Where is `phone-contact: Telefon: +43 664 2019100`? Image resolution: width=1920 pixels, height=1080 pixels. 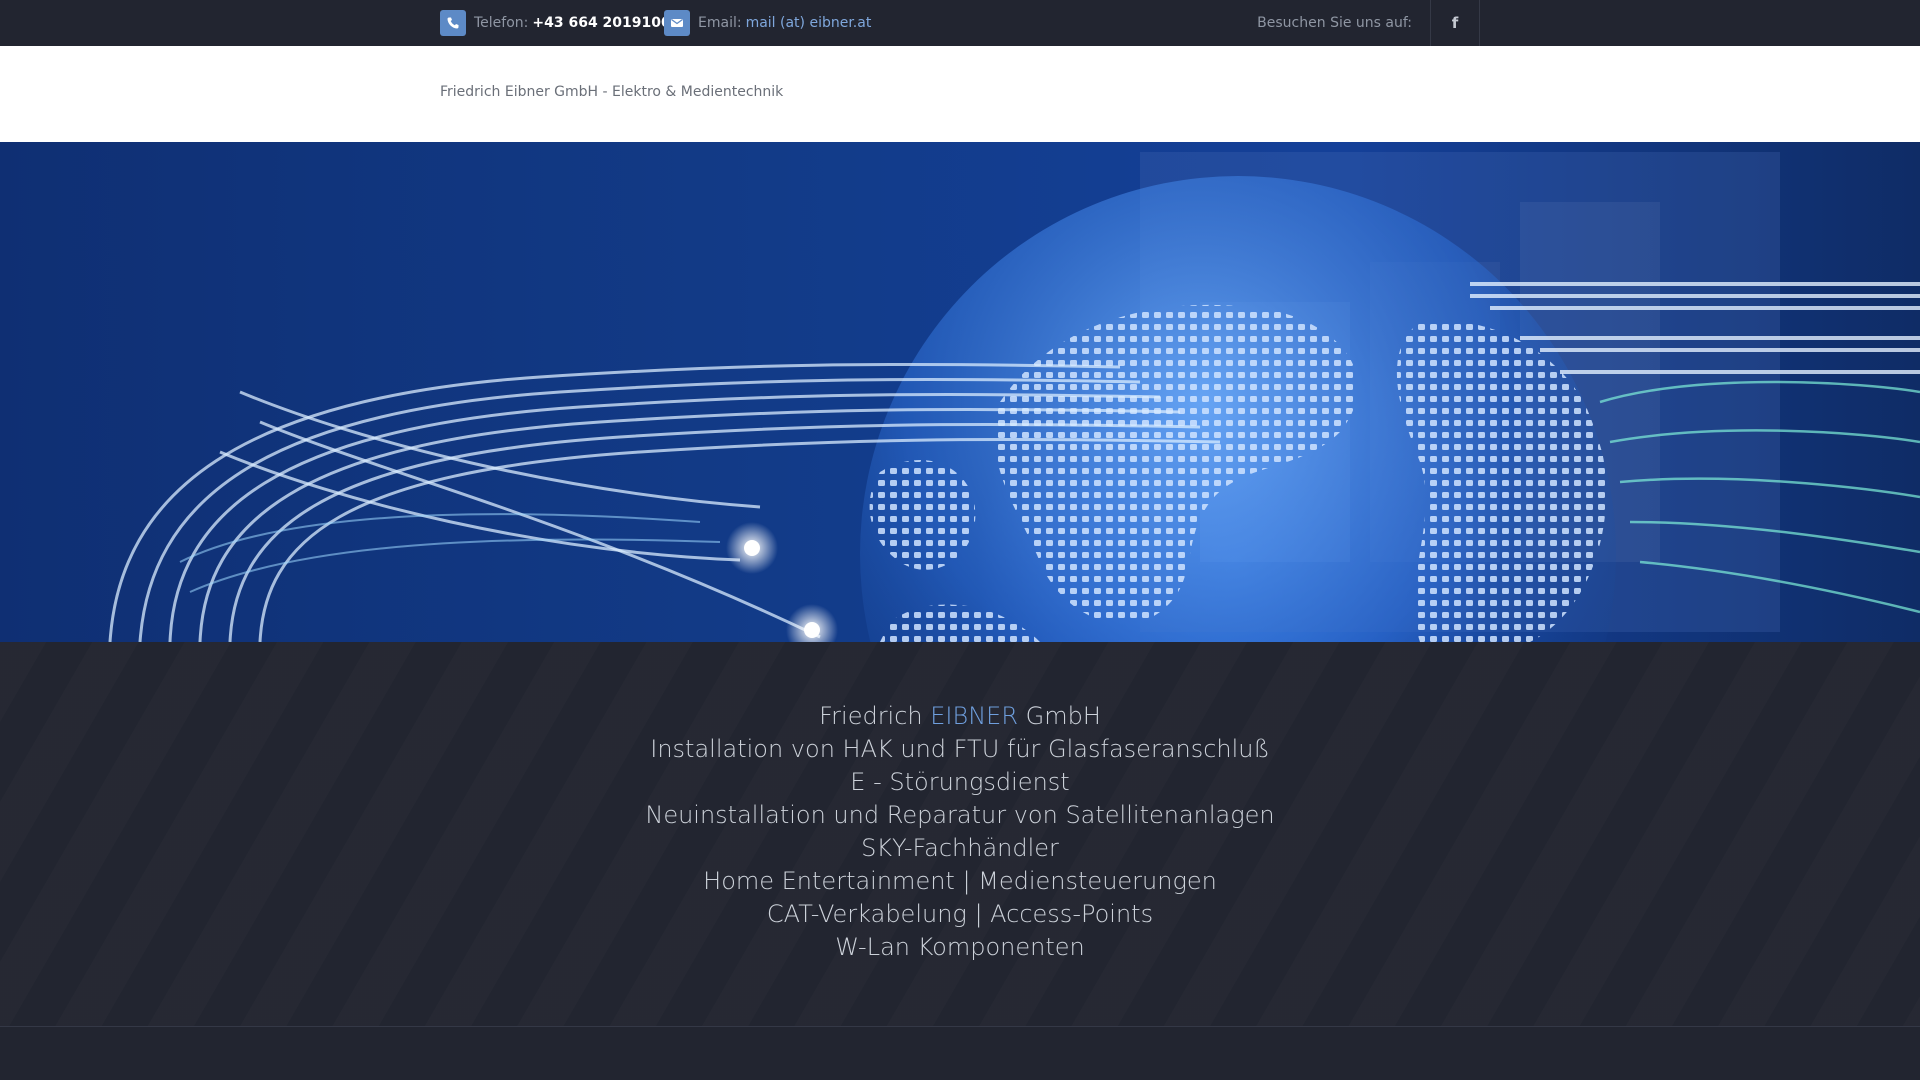
phone-contact: Telefon: +43 664 2019100 is located at coordinates (555, 23).